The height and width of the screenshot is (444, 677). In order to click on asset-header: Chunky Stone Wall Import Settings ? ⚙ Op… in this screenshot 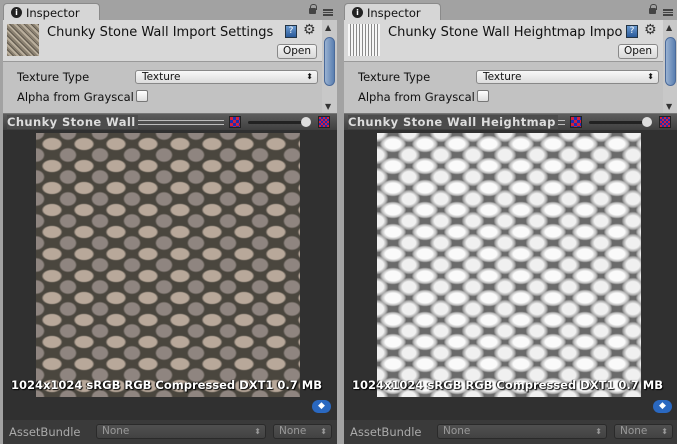, I will do `click(162, 41)`.